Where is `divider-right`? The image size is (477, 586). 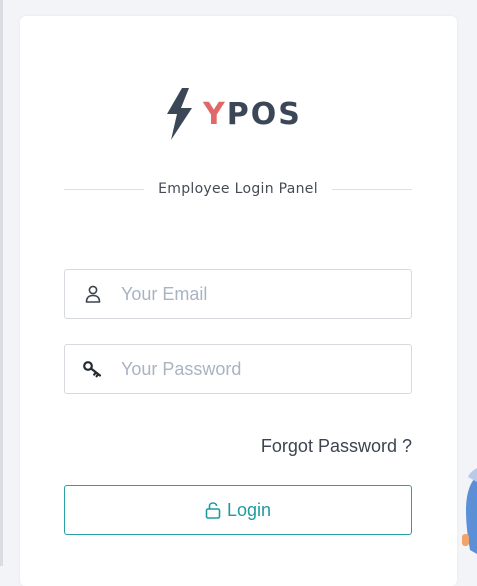
divider-right is located at coordinates (371, 189).